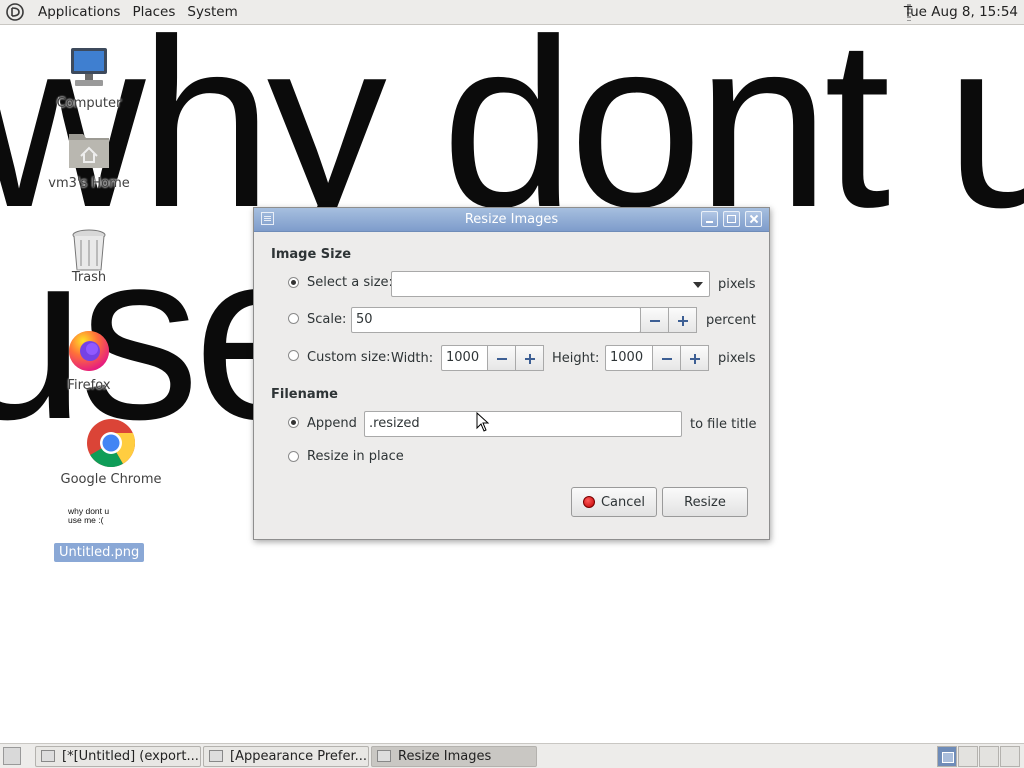 This screenshot has height=768, width=1024. I want to click on maximize-button, so click(731, 219).